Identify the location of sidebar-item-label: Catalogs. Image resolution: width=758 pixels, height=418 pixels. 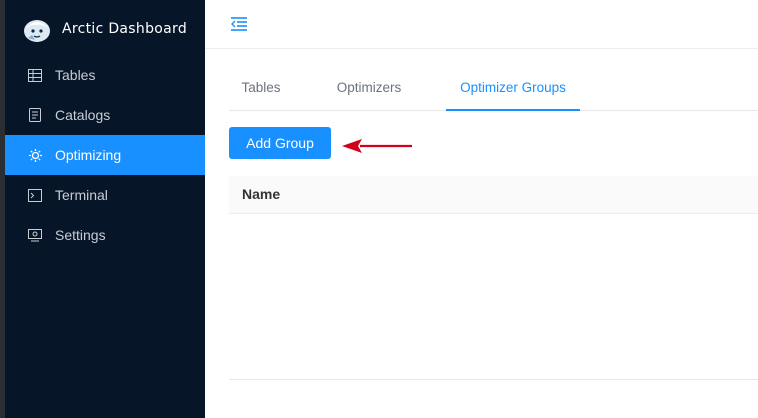
(83, 115).